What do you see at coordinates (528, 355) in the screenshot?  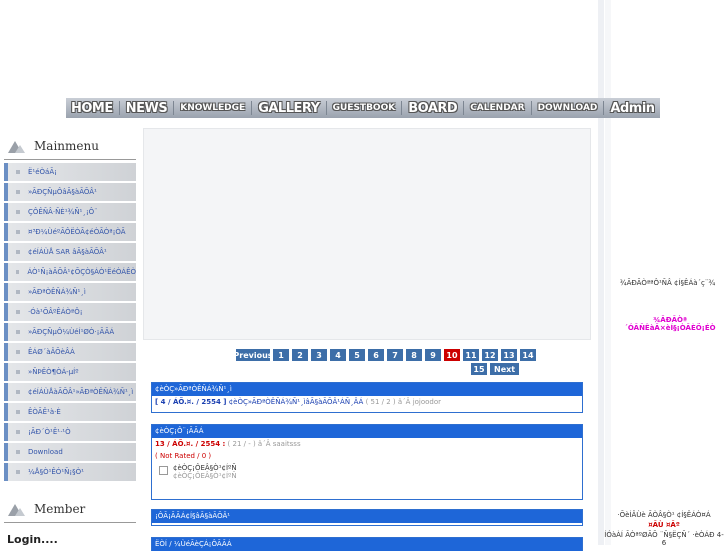 I see `page-14: 14` at bounding box center [528, 355].